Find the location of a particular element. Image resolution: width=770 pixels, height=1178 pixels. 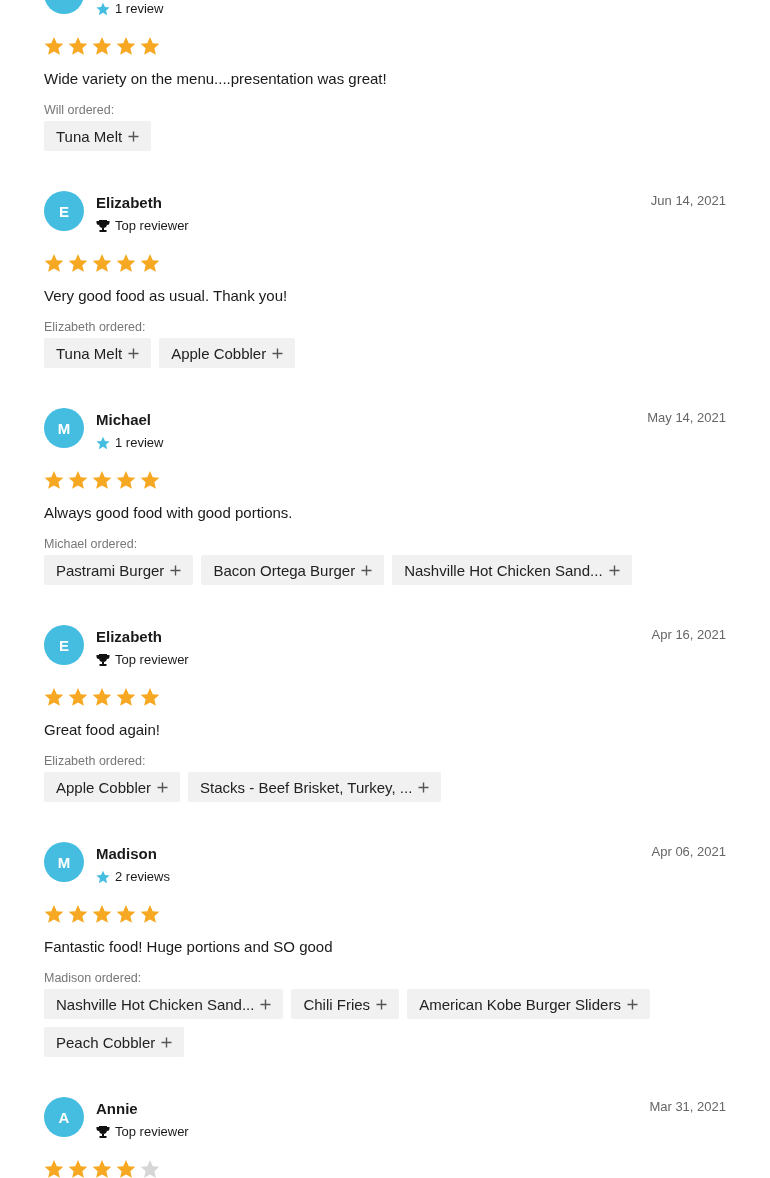

review-text: Great food again! is located at coordinates (102, 729).